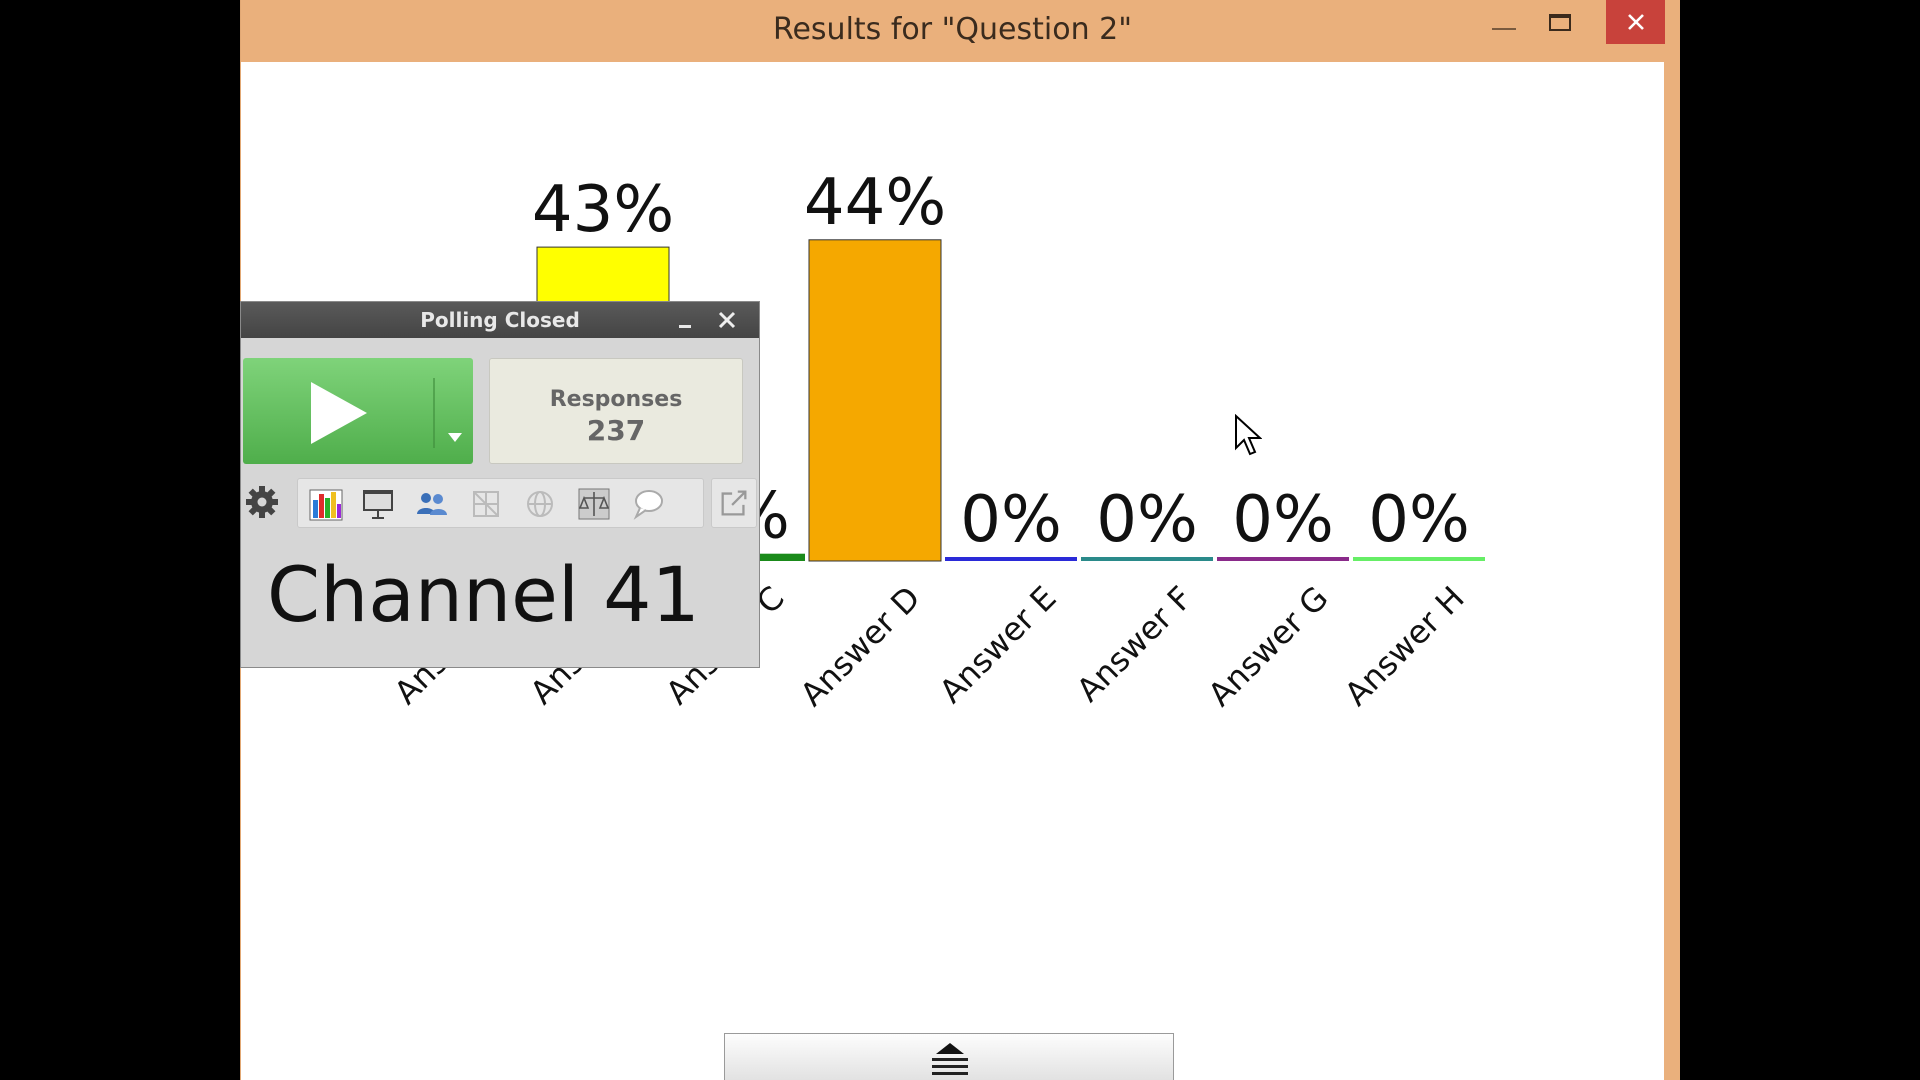  I want to click on start-polling-button, so click(358, 411).